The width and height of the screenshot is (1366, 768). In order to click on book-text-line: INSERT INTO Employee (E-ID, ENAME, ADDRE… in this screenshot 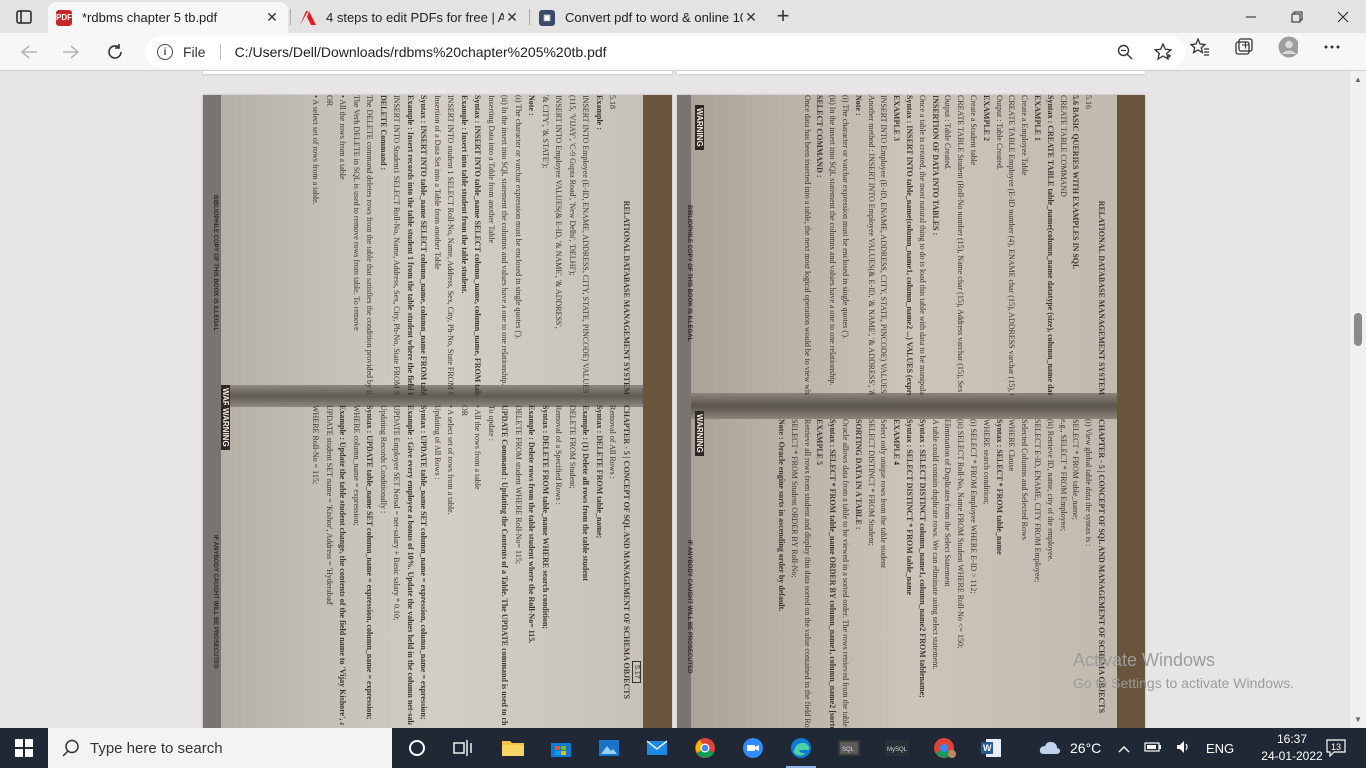, I will do `click(586, 244)`.